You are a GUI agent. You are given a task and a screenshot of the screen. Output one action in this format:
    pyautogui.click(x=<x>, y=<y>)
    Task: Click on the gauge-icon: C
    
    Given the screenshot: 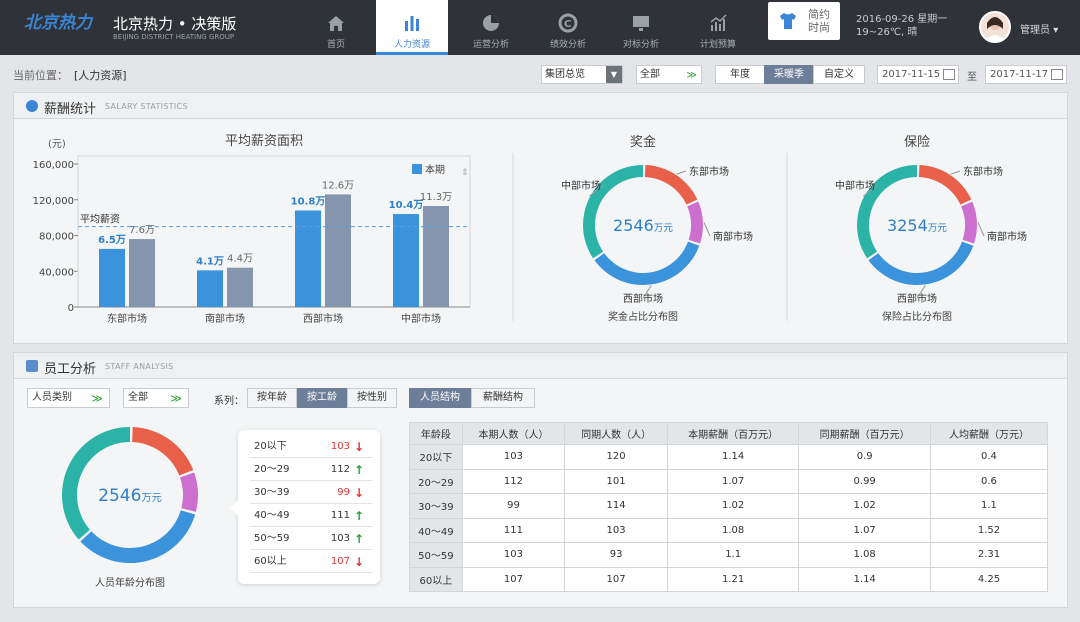 What is the action you would take?
    pyautogui.click(x=568, y=23)
    